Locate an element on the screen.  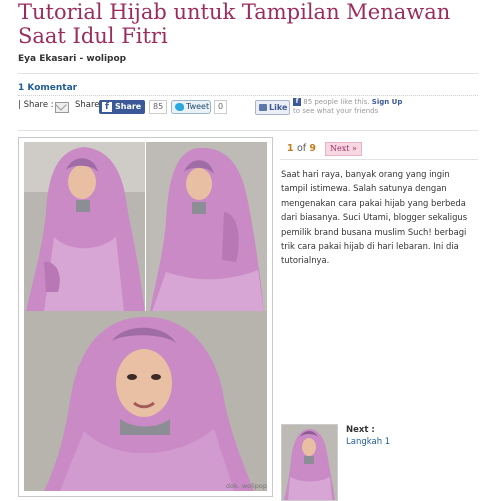
tweet-label: Tweet is located at coordinates (198, 106).